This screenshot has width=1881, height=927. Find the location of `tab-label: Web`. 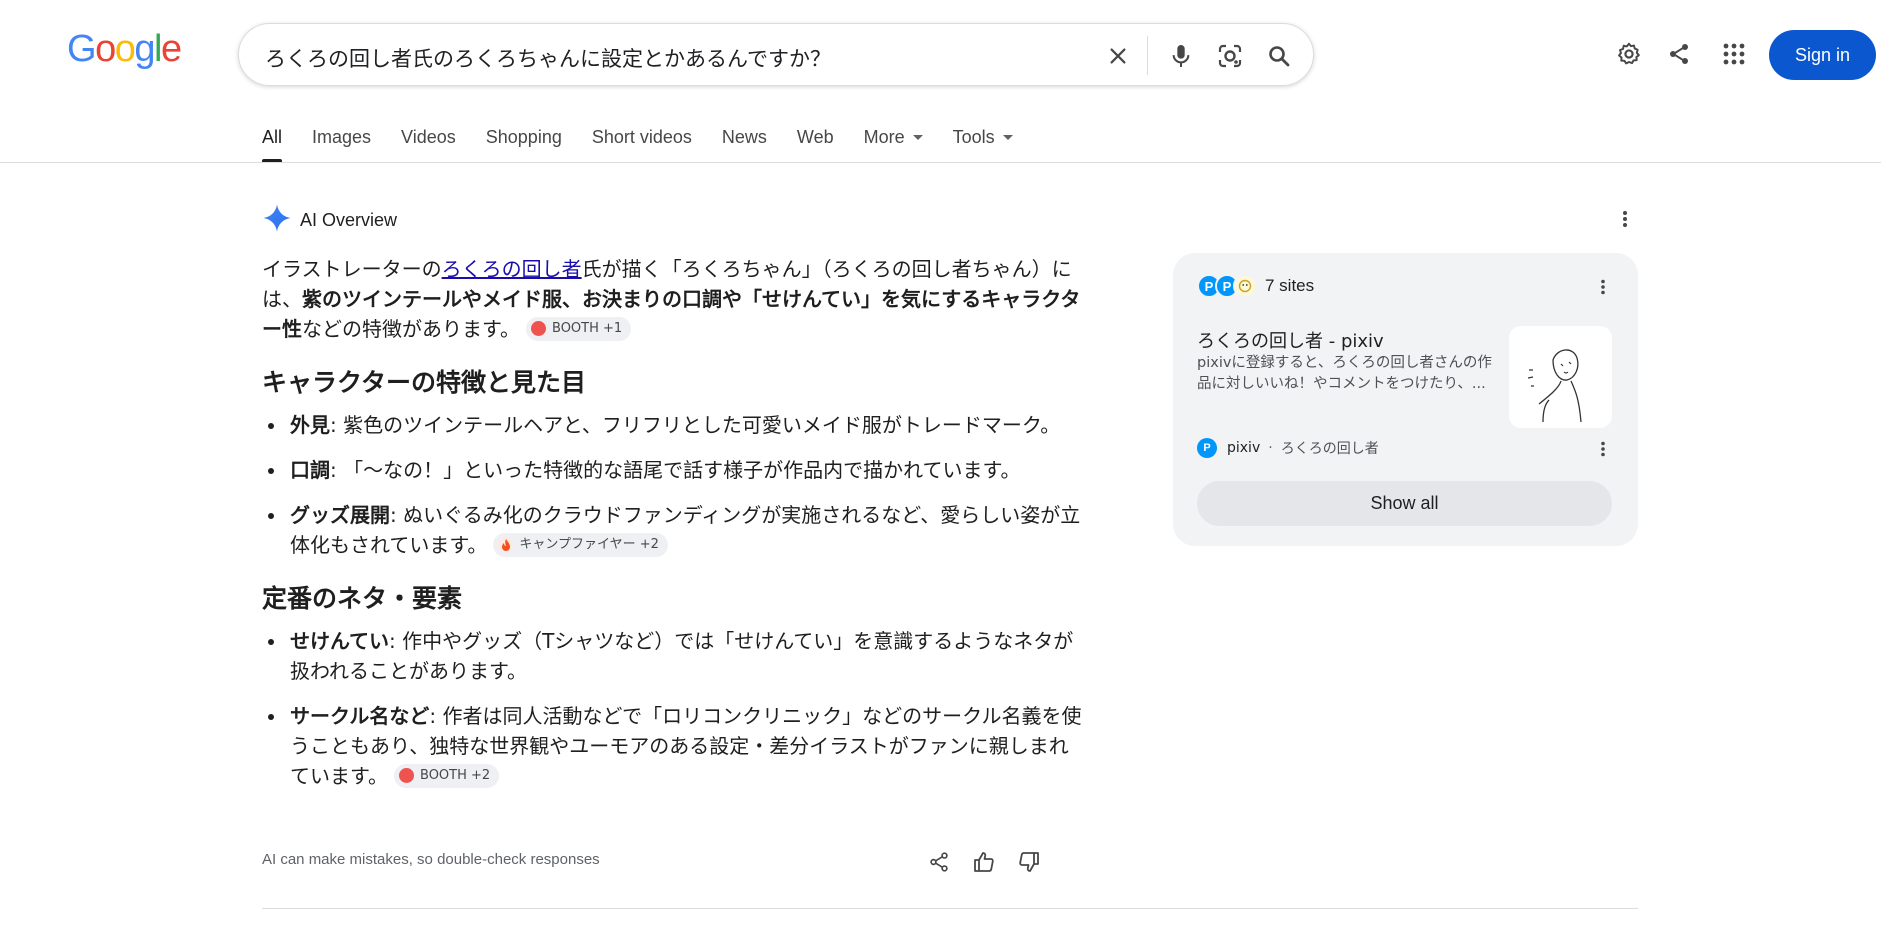

tab-label: Web is located at coordinates (815, 137).